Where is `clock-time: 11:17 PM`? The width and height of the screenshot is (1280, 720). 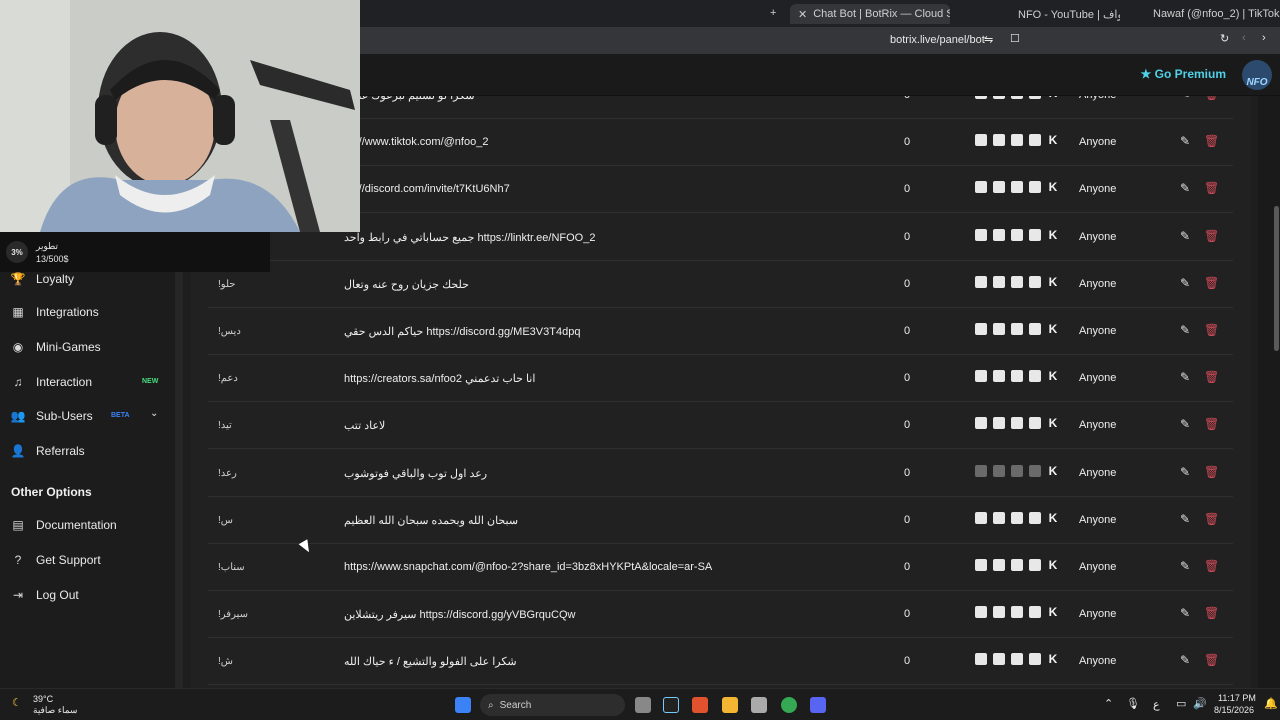 clock-time: 11:17 PM is located at coordinates (1237, 698).